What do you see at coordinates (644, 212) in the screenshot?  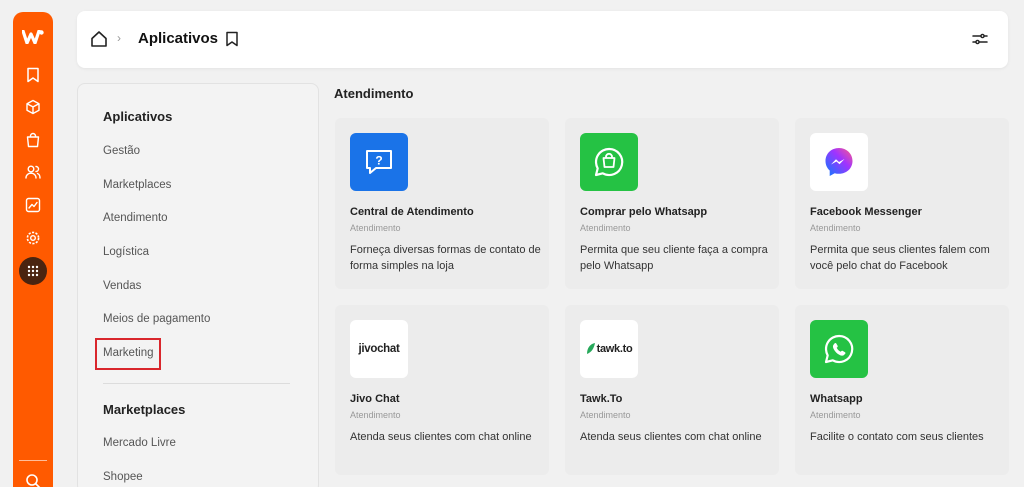 I see `app-name: Comprar pelo Whatsapp` at bounding box center [644, 212].